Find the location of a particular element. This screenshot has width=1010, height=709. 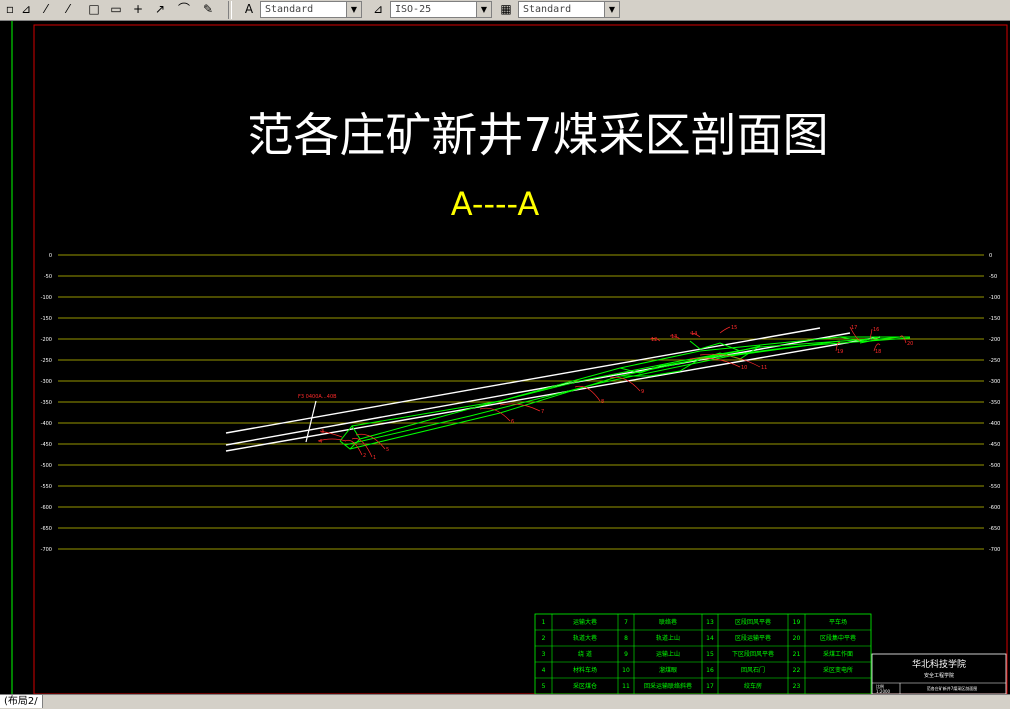

legend-number: 4 is located at coordinates (544, 670).